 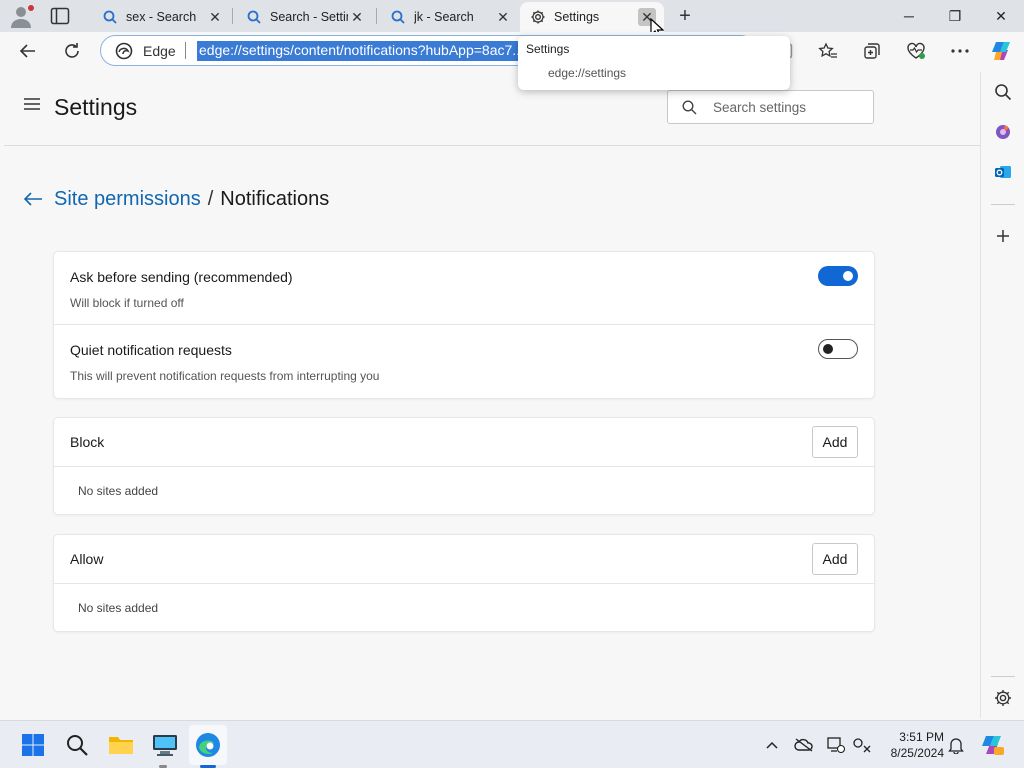 I want to click on bell-icon, so click(x=956, y=746).